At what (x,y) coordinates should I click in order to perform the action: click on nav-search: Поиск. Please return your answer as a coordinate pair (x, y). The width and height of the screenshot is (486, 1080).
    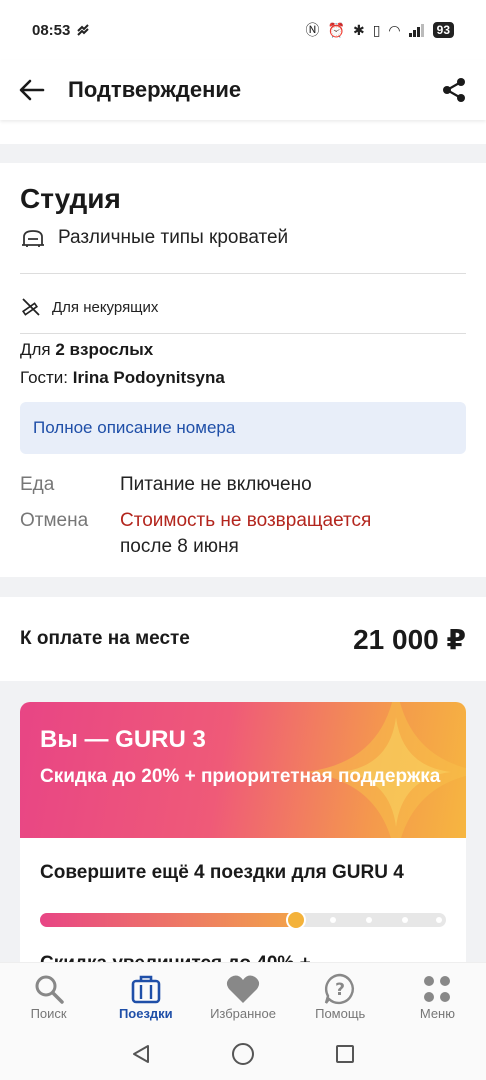
    Looking at the image, I should click on (48, 995).